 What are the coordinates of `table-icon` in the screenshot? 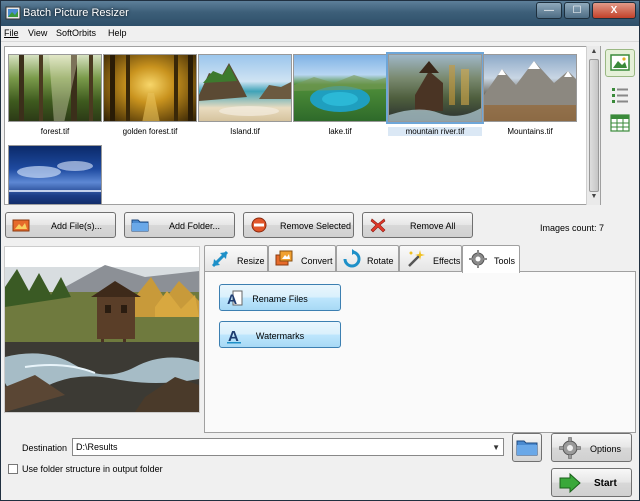 It's located at (620, 123).